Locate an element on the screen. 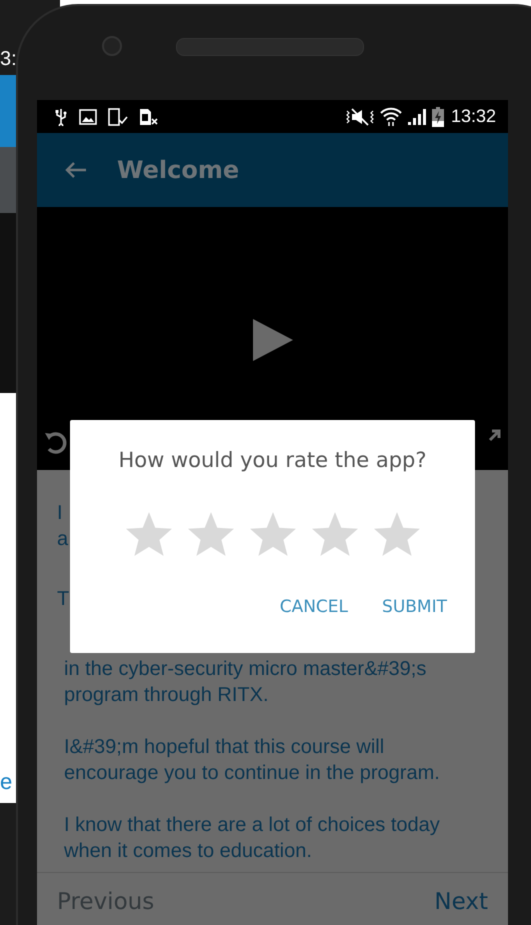  play-icon is located at coordinates (273, 340).